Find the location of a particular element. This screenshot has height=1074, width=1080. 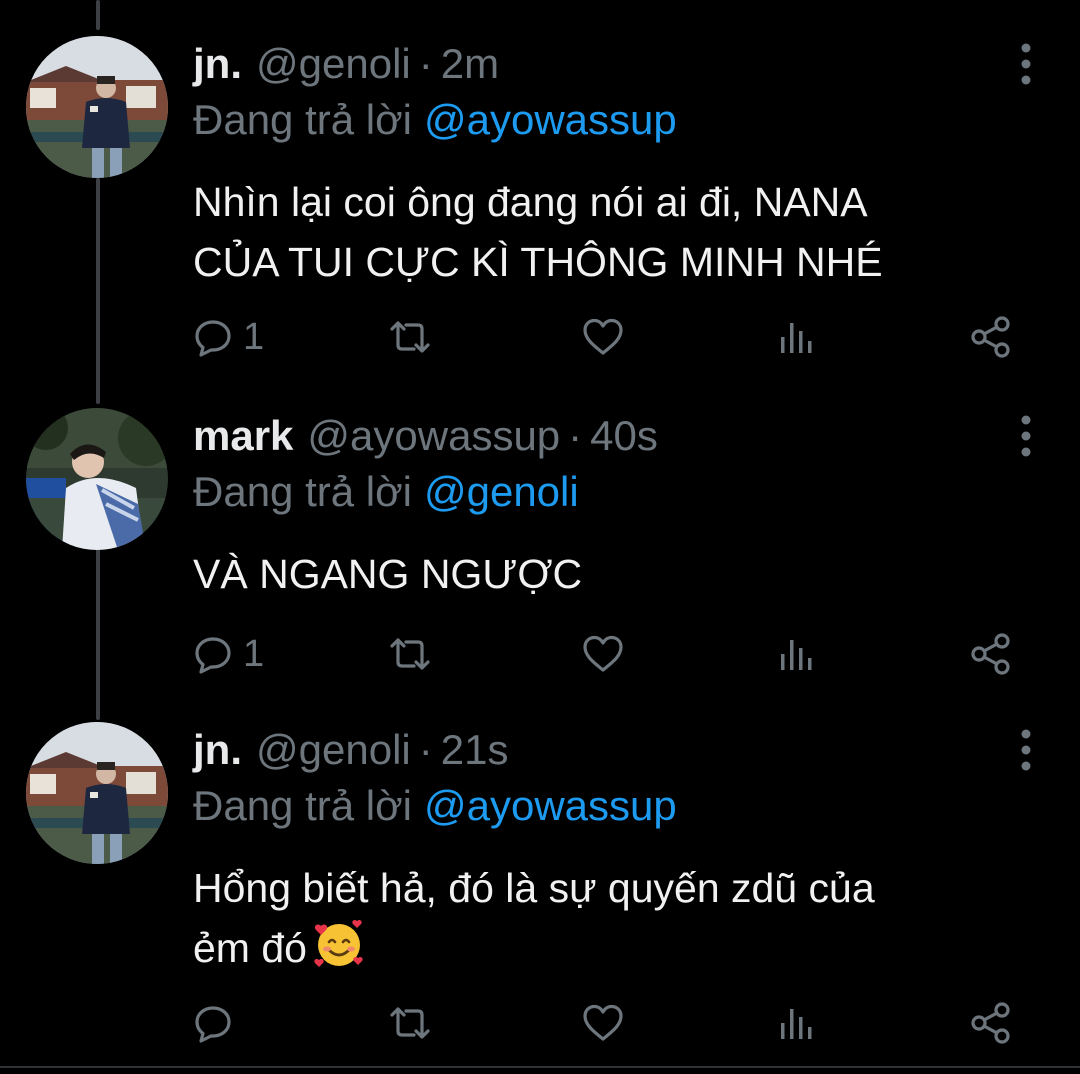

tweet-header: jn. @genoli · 21s is located at coordinates (350, 750).